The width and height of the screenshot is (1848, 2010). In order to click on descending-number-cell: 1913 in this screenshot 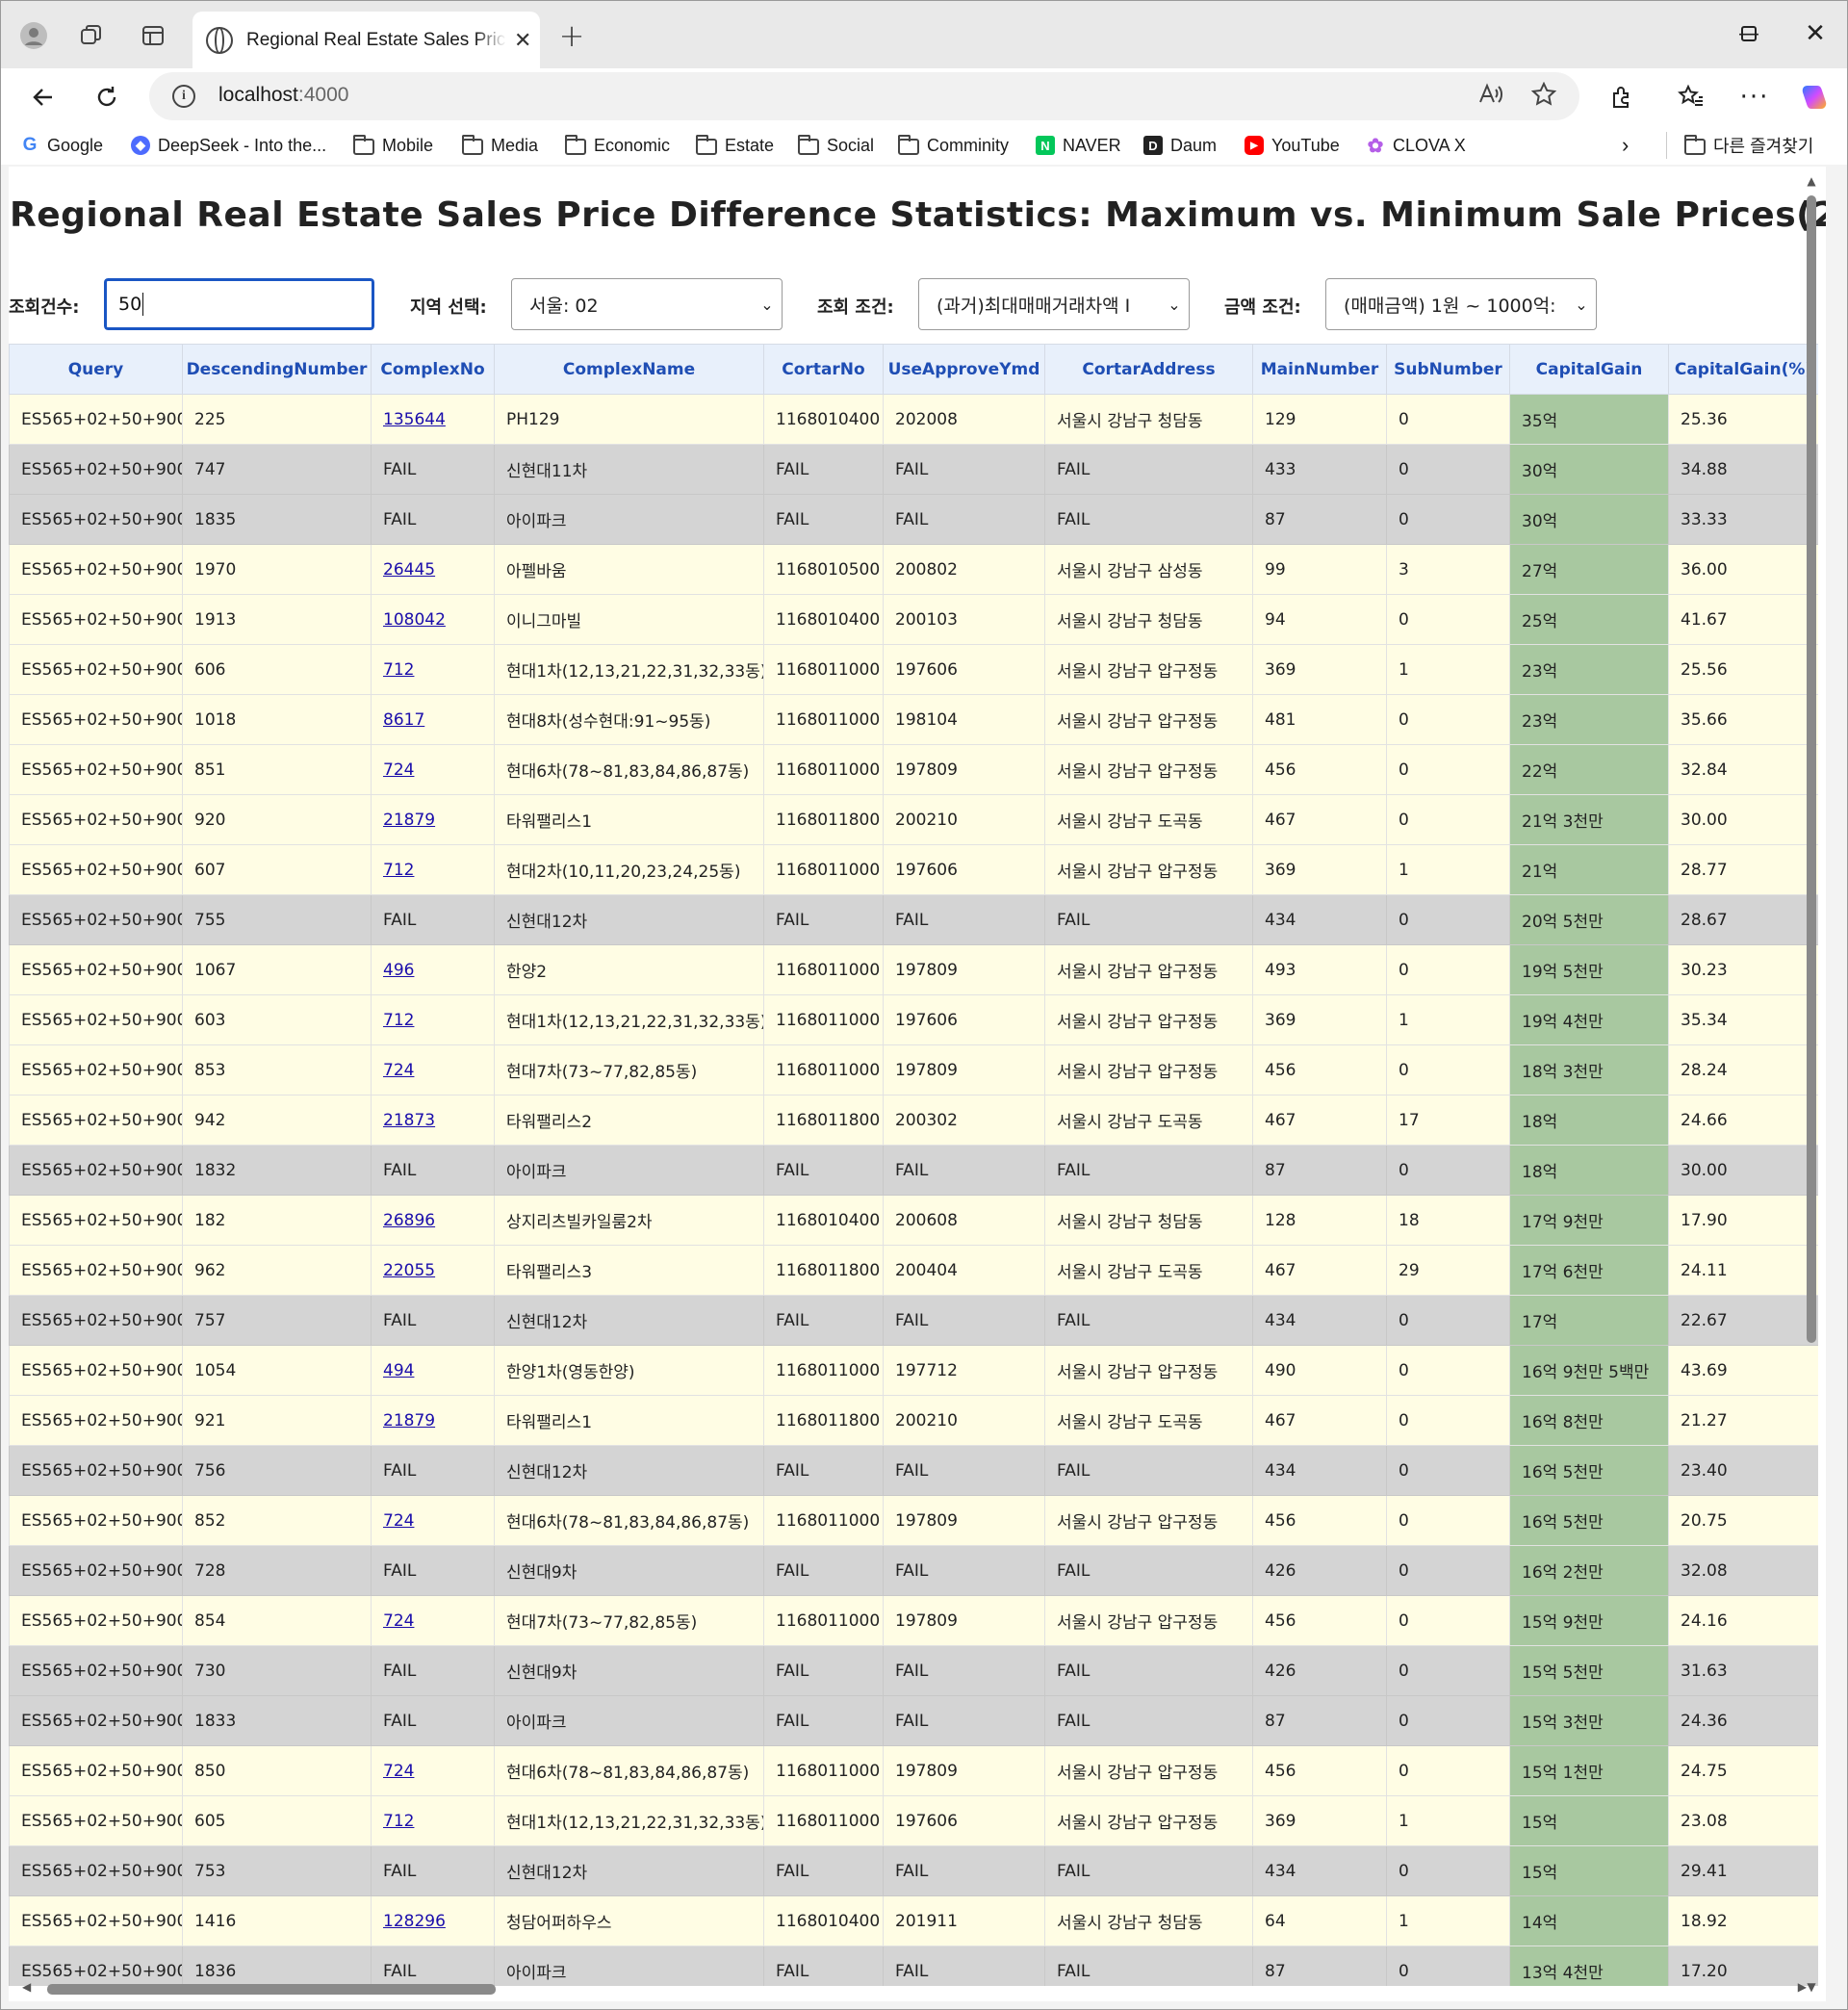, I will do `click(277, 619)`.